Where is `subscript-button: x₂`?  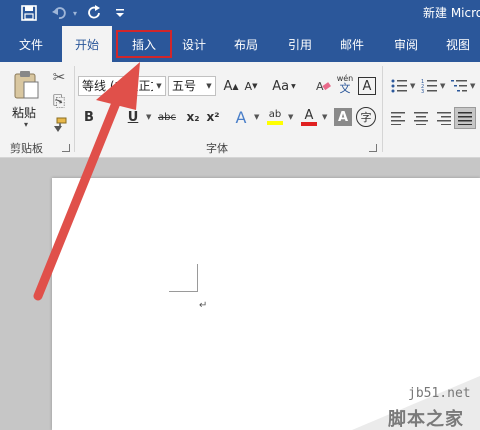 subscript-button: x₂ is located at coordinates (193, 117).